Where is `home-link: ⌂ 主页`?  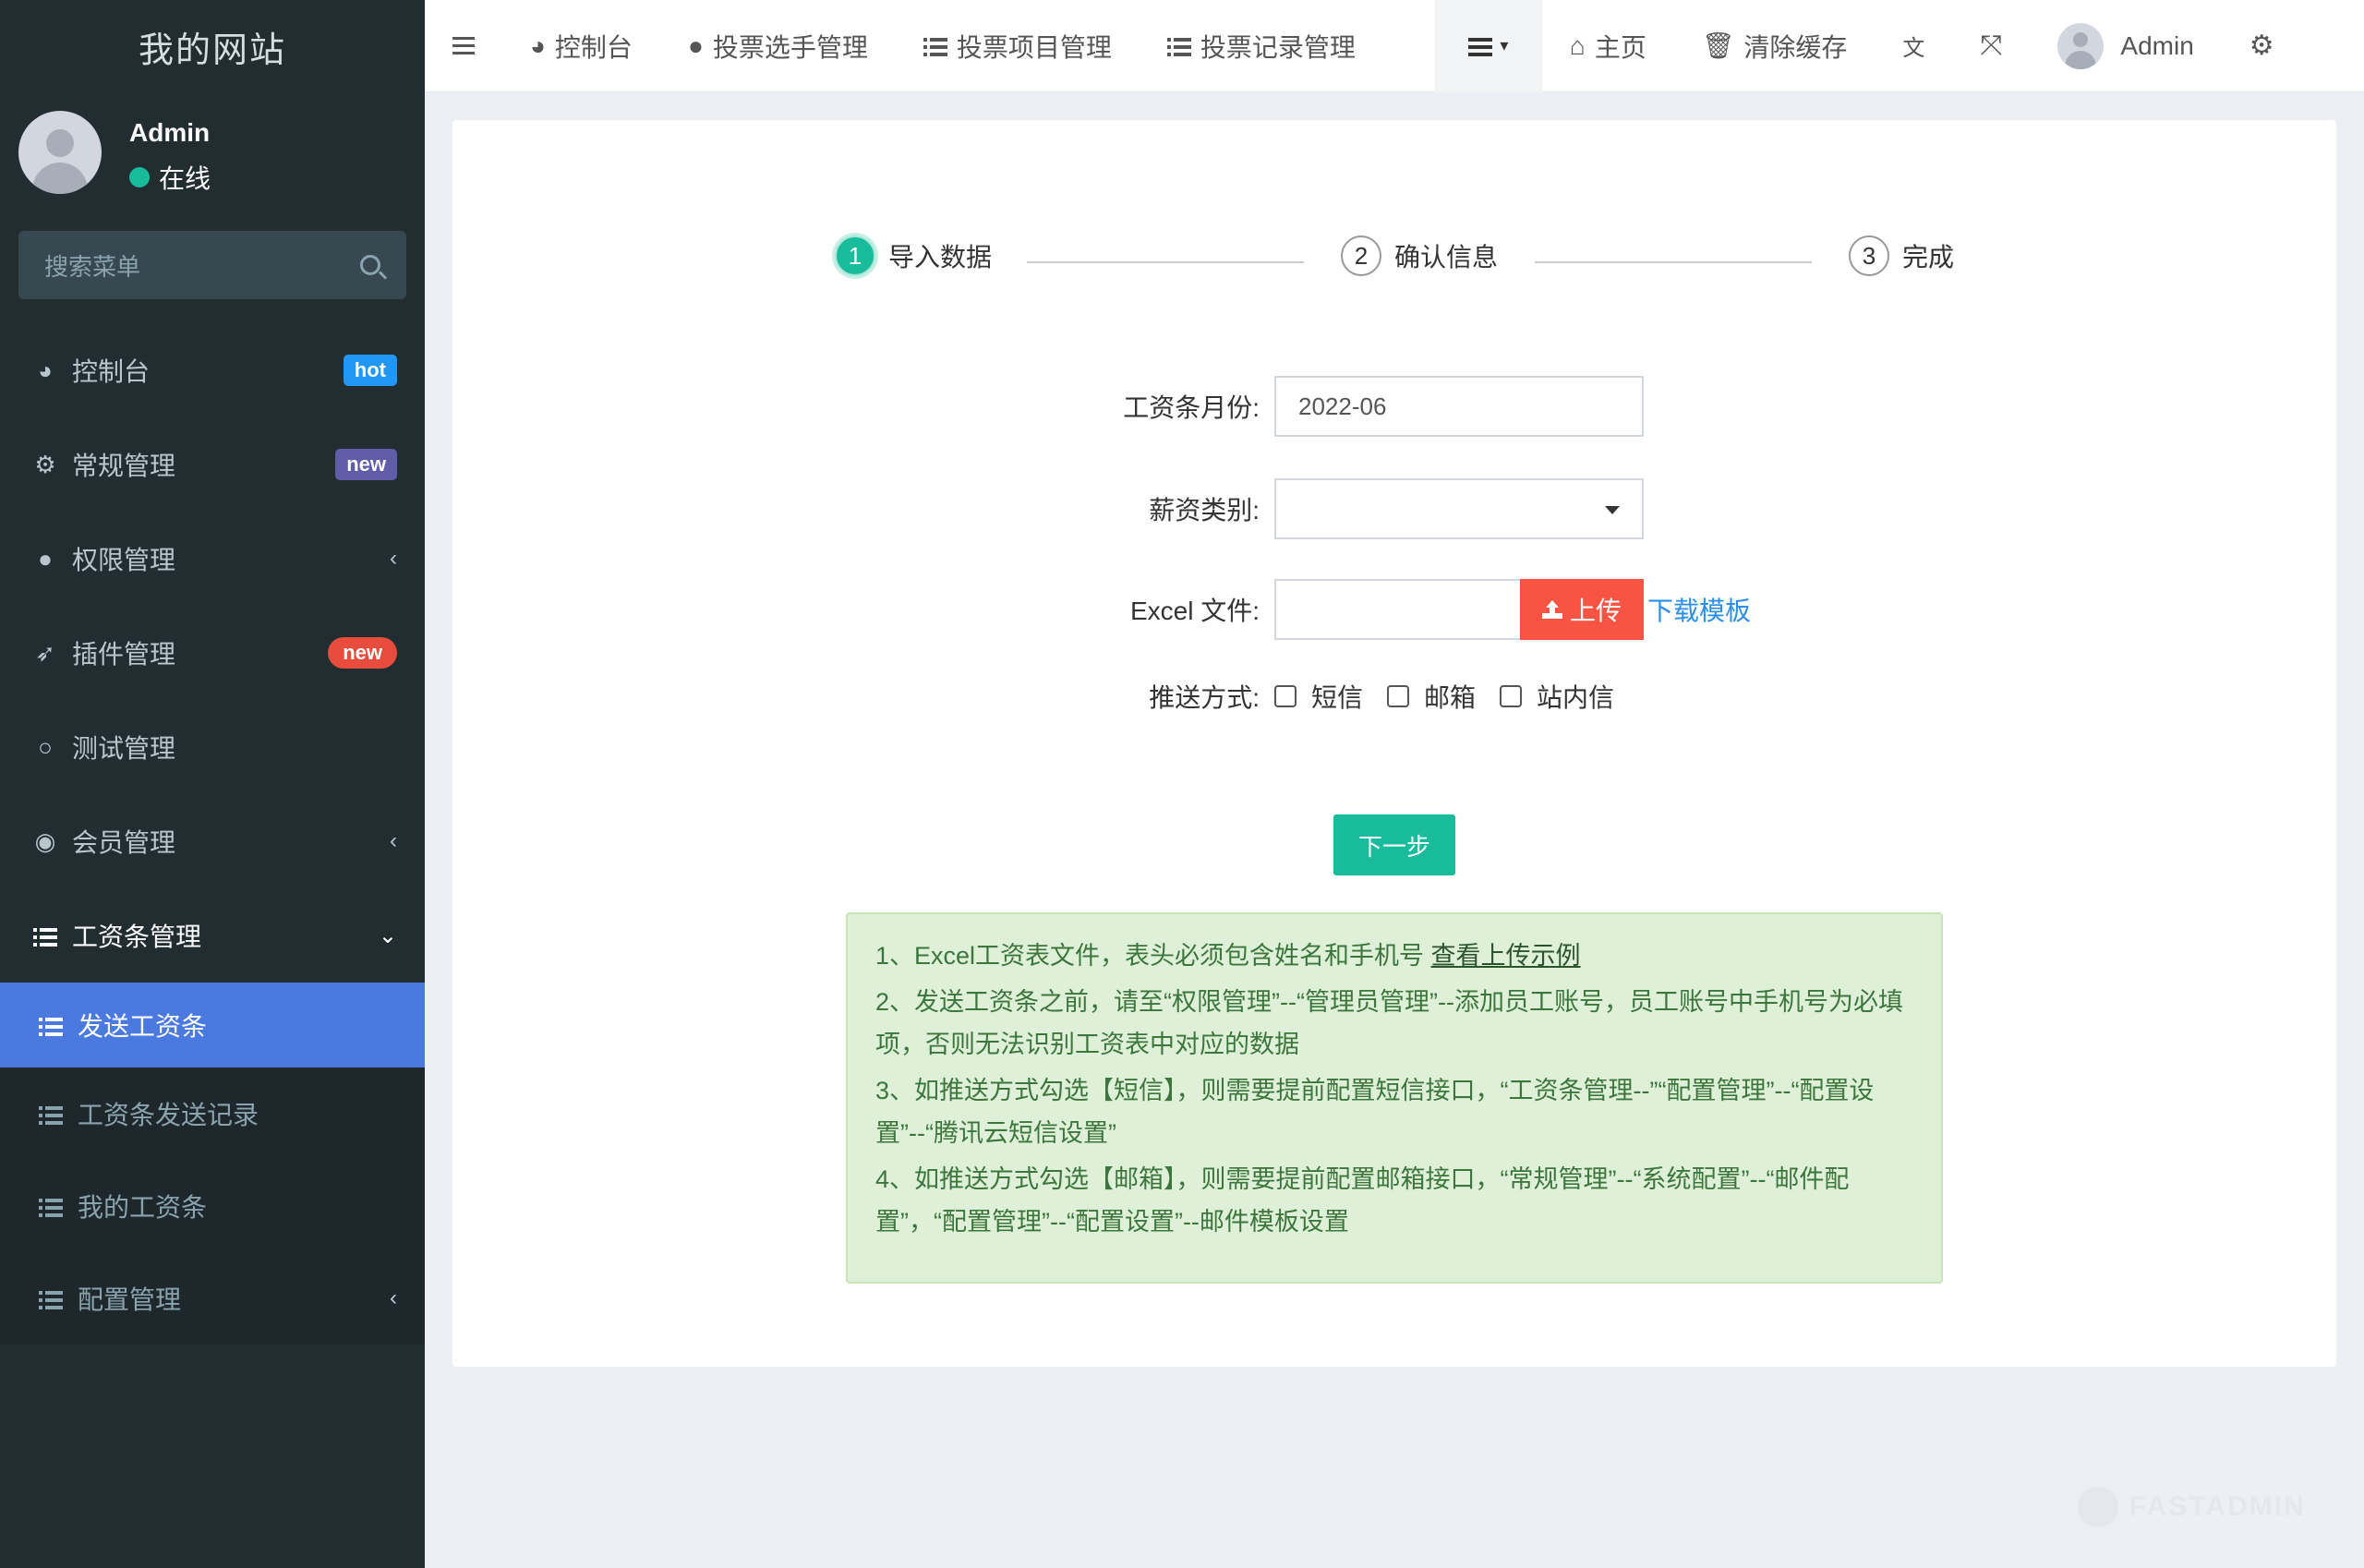
home-link: ⌂ 主页 is located at coordinates (1608, 46).